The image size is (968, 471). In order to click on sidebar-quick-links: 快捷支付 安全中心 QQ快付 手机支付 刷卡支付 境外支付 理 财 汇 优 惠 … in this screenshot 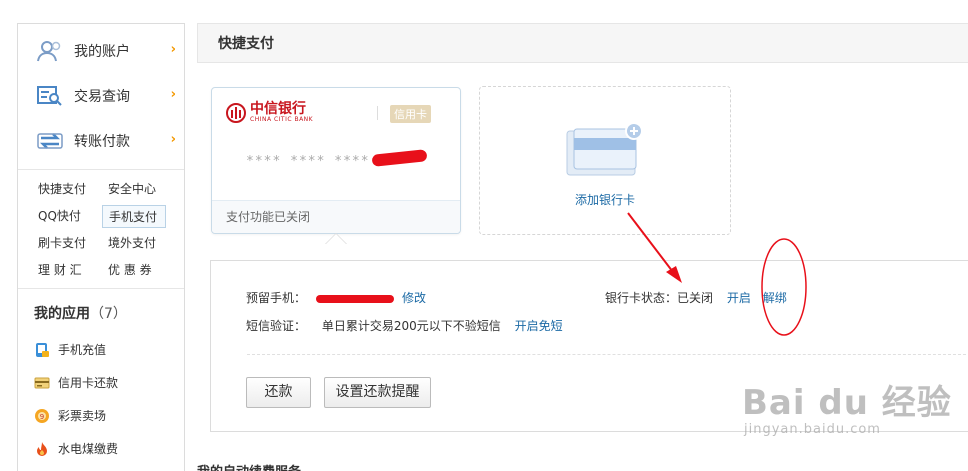, I will do `click(101, 229)`.